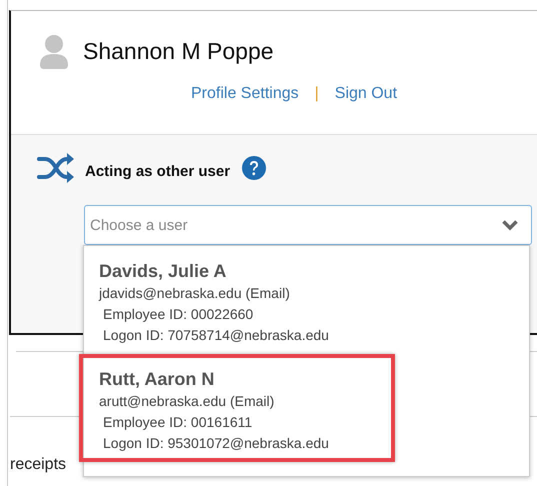  I want to click on profile-settings-link: Profile Settings, so click(245, 94).